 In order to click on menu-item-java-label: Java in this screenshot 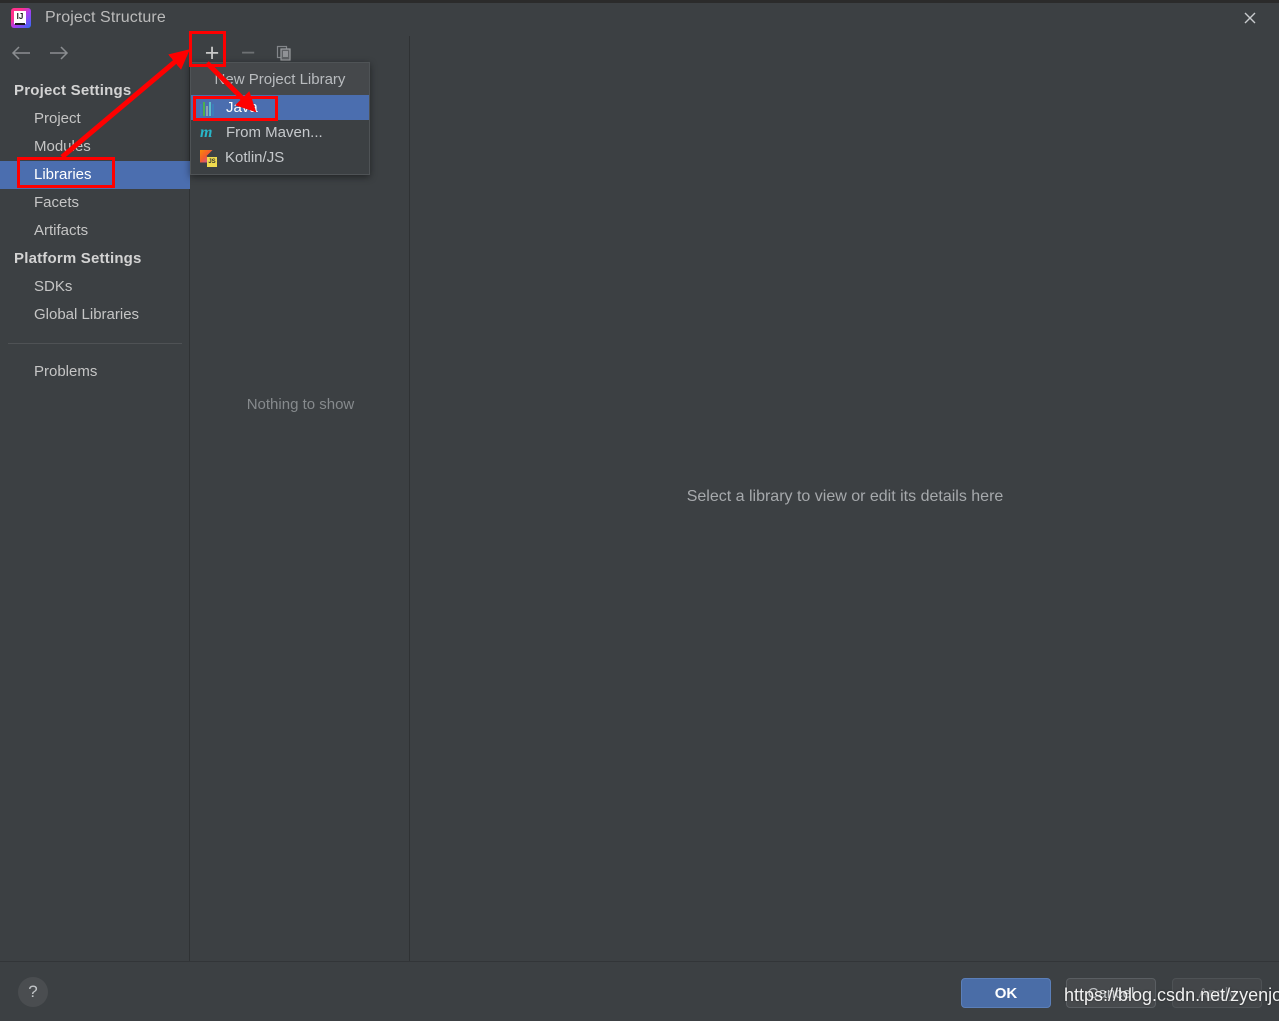, I will do `click(242, 107)`.